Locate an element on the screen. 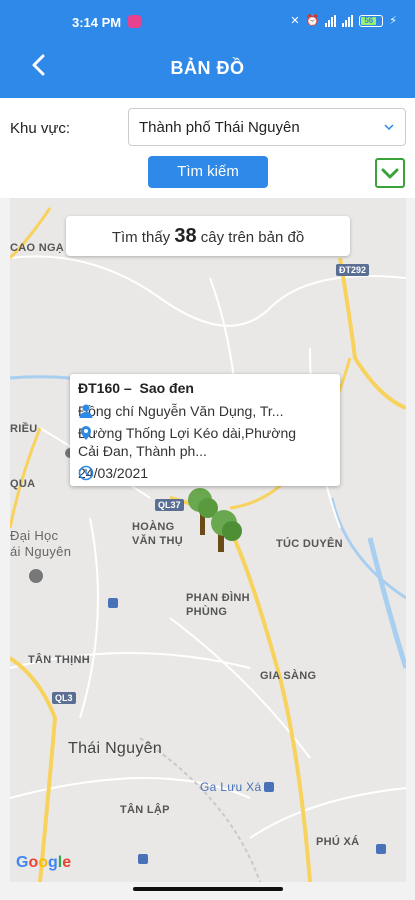  search-button: Tìm kiếm is located at coordinates (208, 172).